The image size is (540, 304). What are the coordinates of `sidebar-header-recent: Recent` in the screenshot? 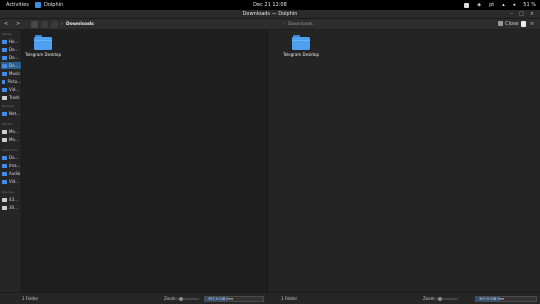 It's located at (7, 124).